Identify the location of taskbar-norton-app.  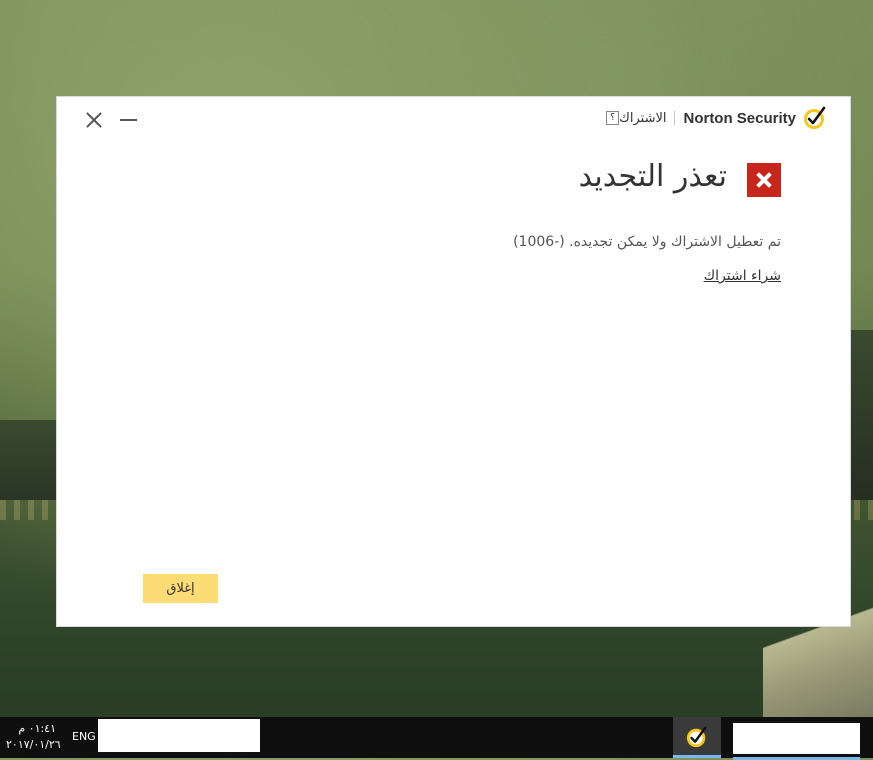
(697, 737).